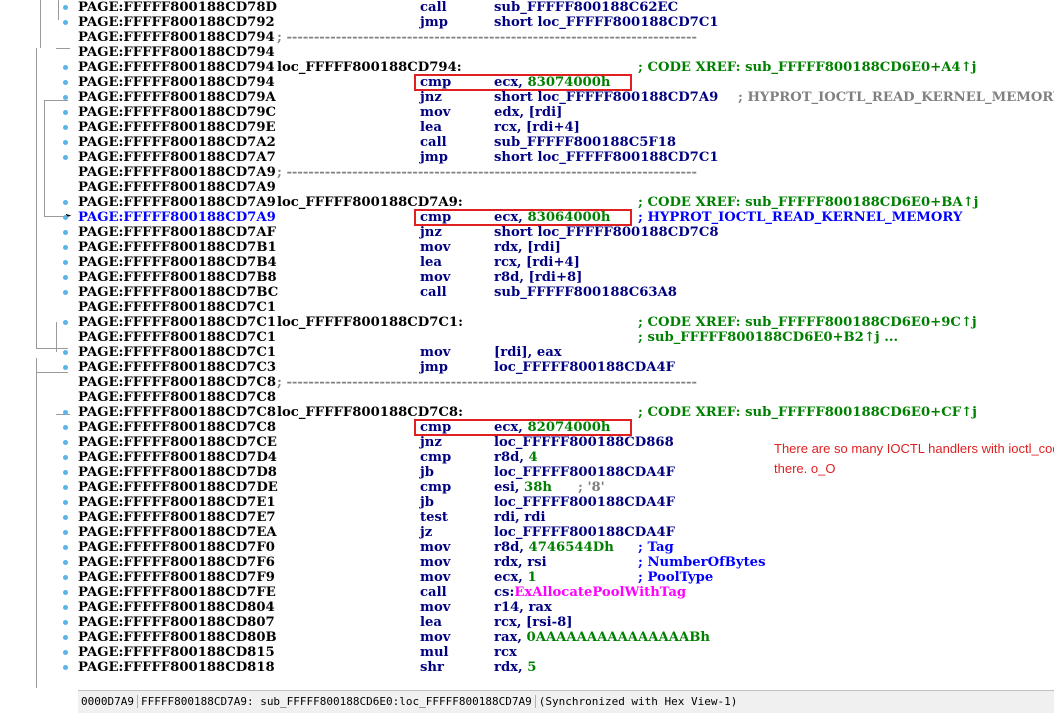 Image resolution: width=1054 pixels, height=713 pixels. I want to click on listing-row: PAGE:FFFFF800188CD7A9, so click(566, 187).